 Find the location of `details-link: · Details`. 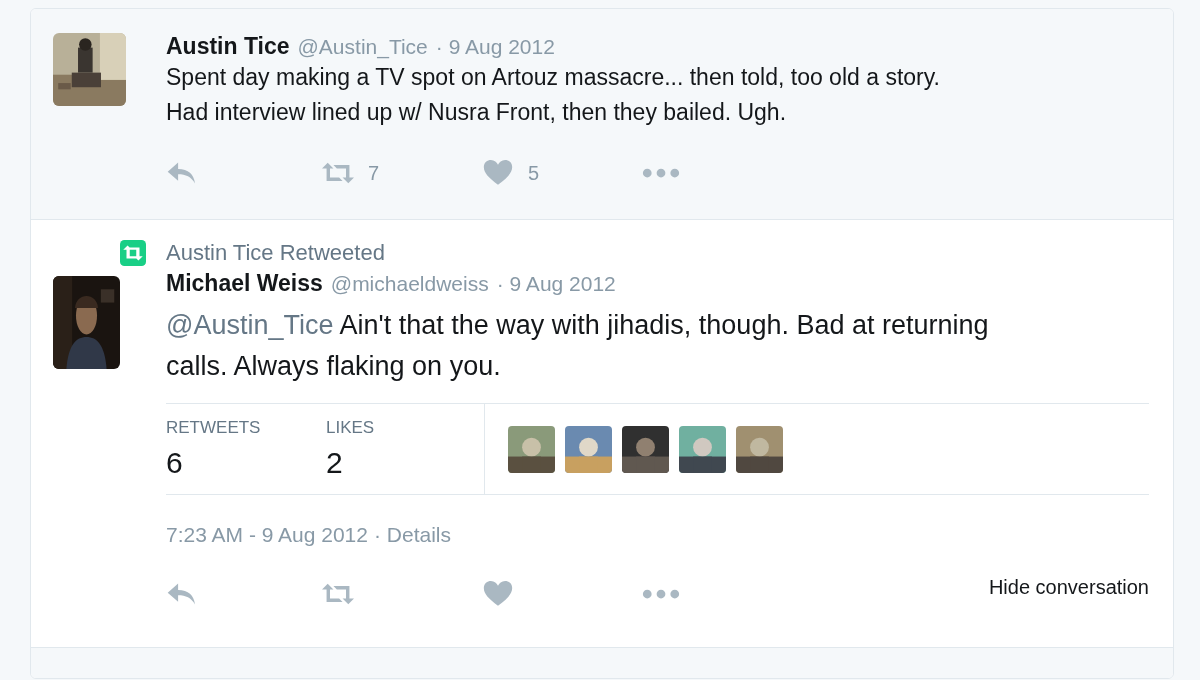

details-link: · Details is located at coordinates (412, 535).